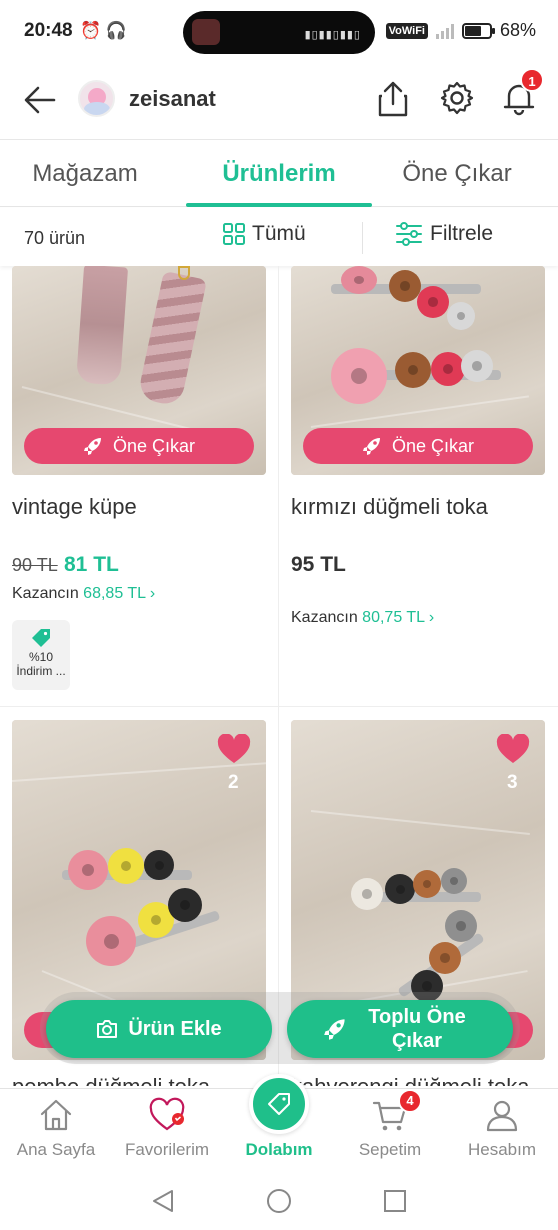 The height and width of the screenshot is (1230, 558). I want to click on filter-button: Filtrele, so click(444, 234).